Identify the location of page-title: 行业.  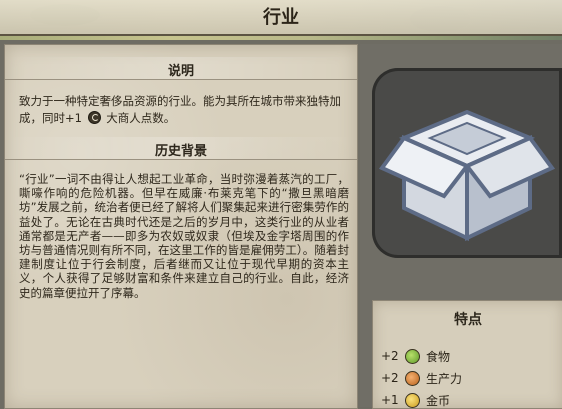
(281, 17).